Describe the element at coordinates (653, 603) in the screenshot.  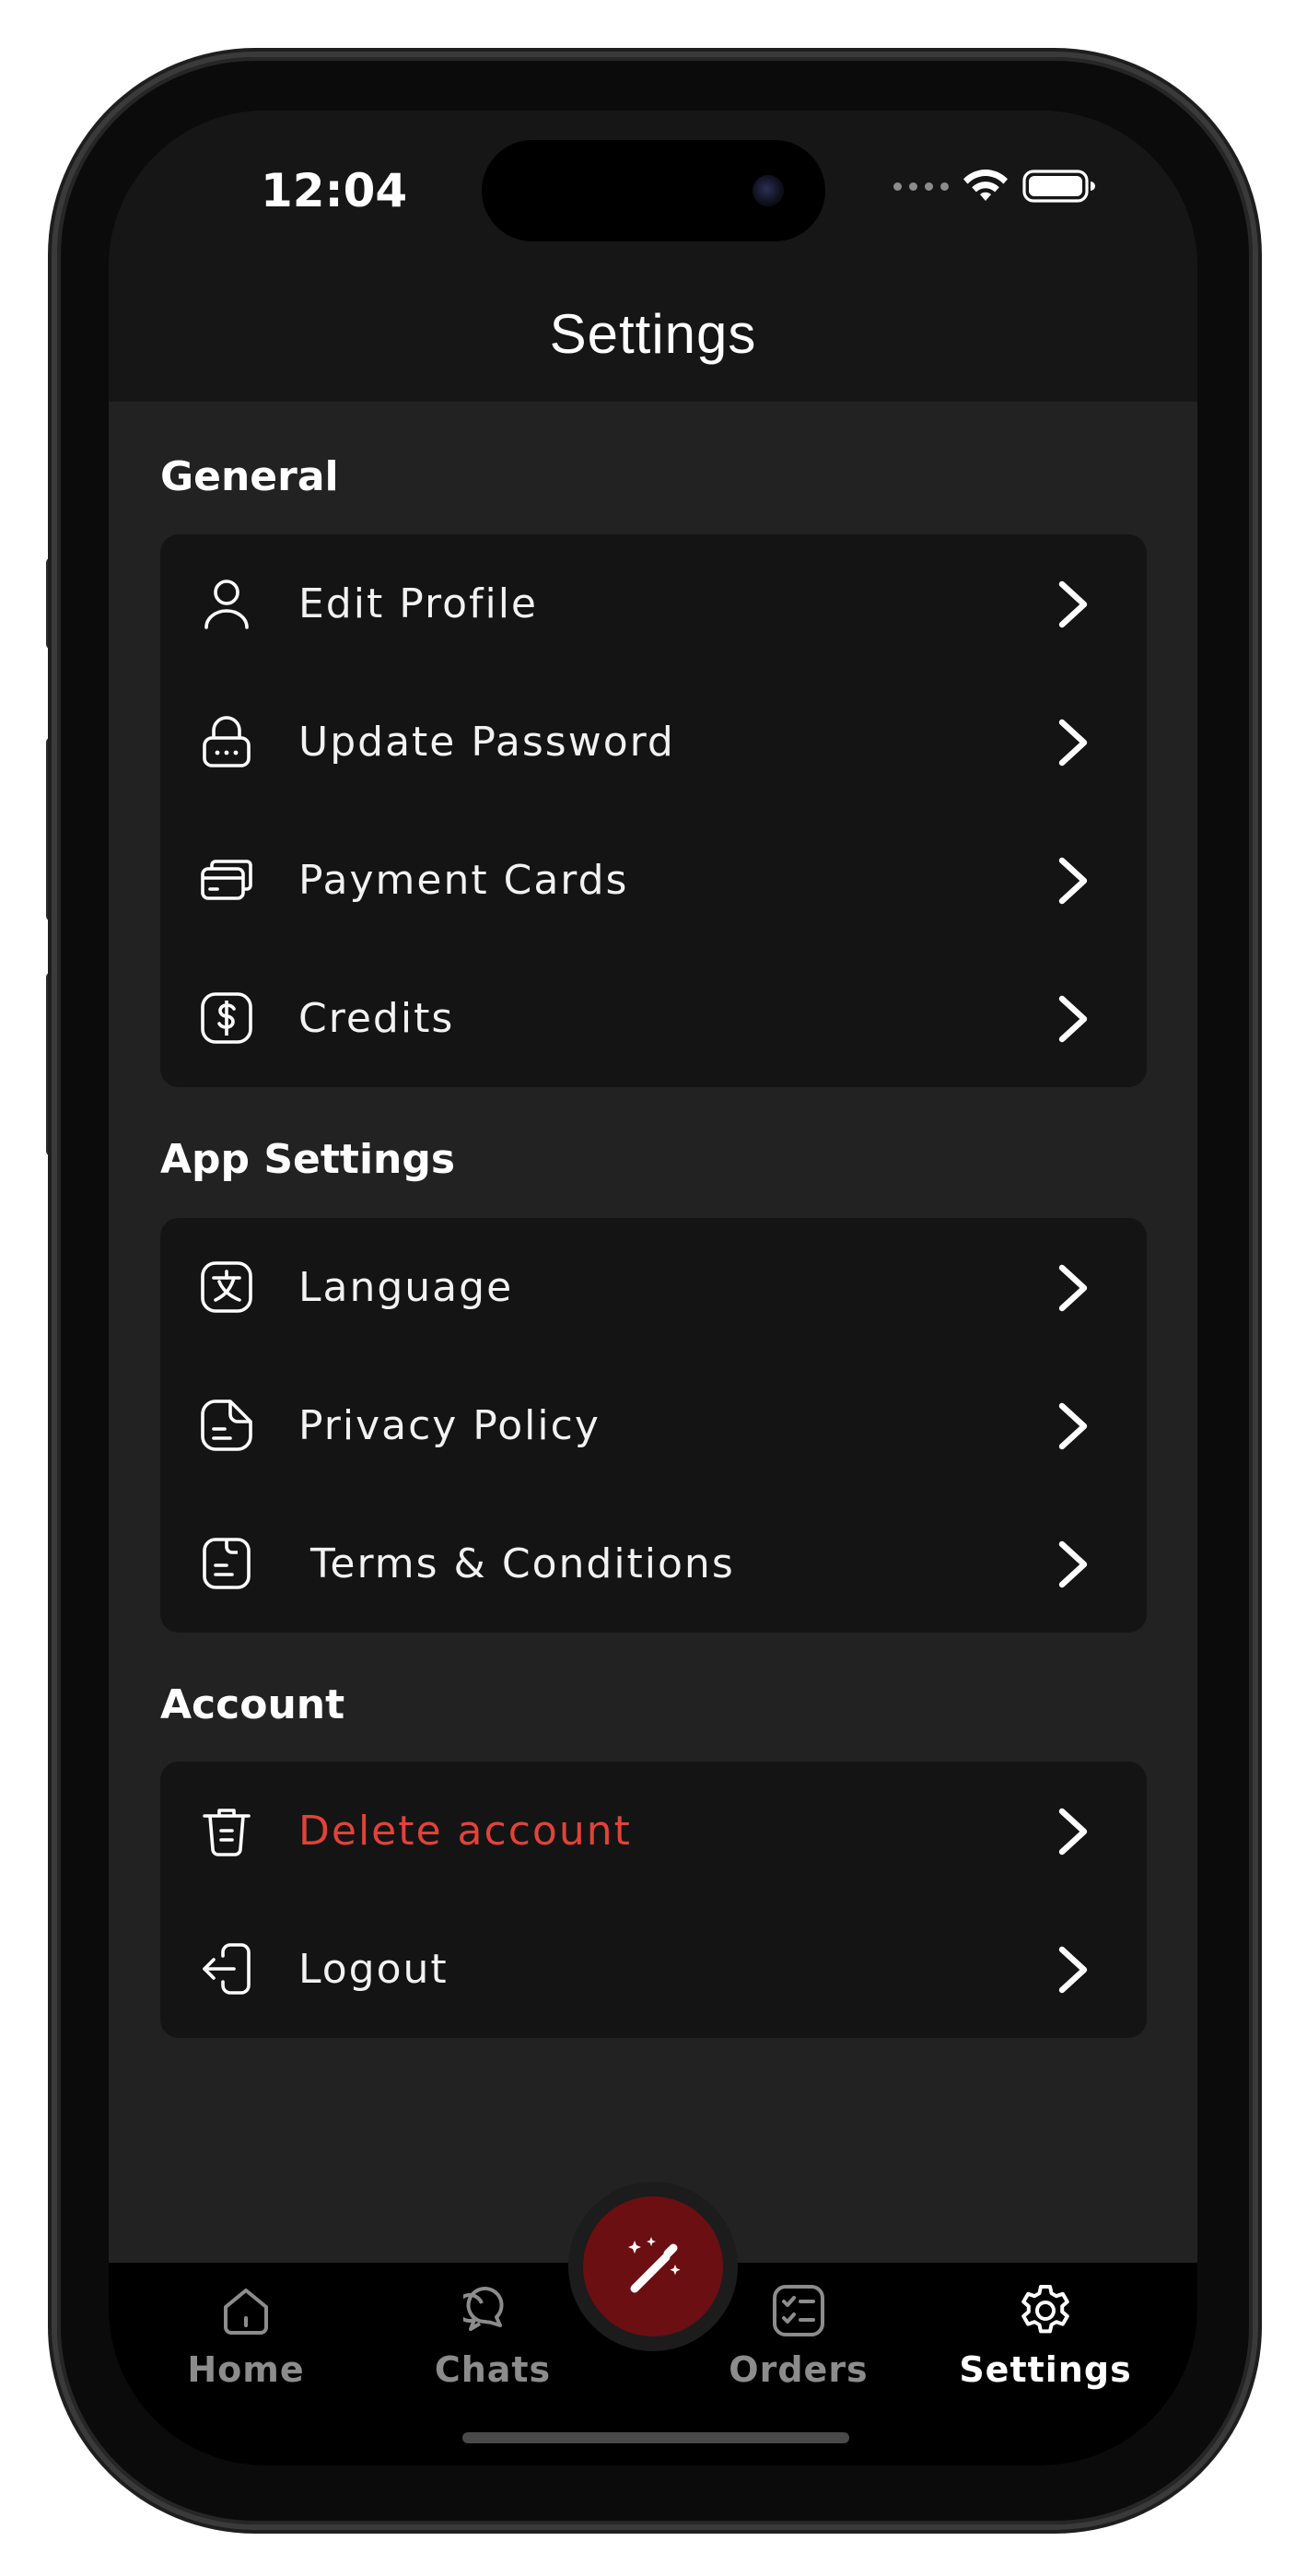
I see `edit-profile-row: Edit Profile` at that location.